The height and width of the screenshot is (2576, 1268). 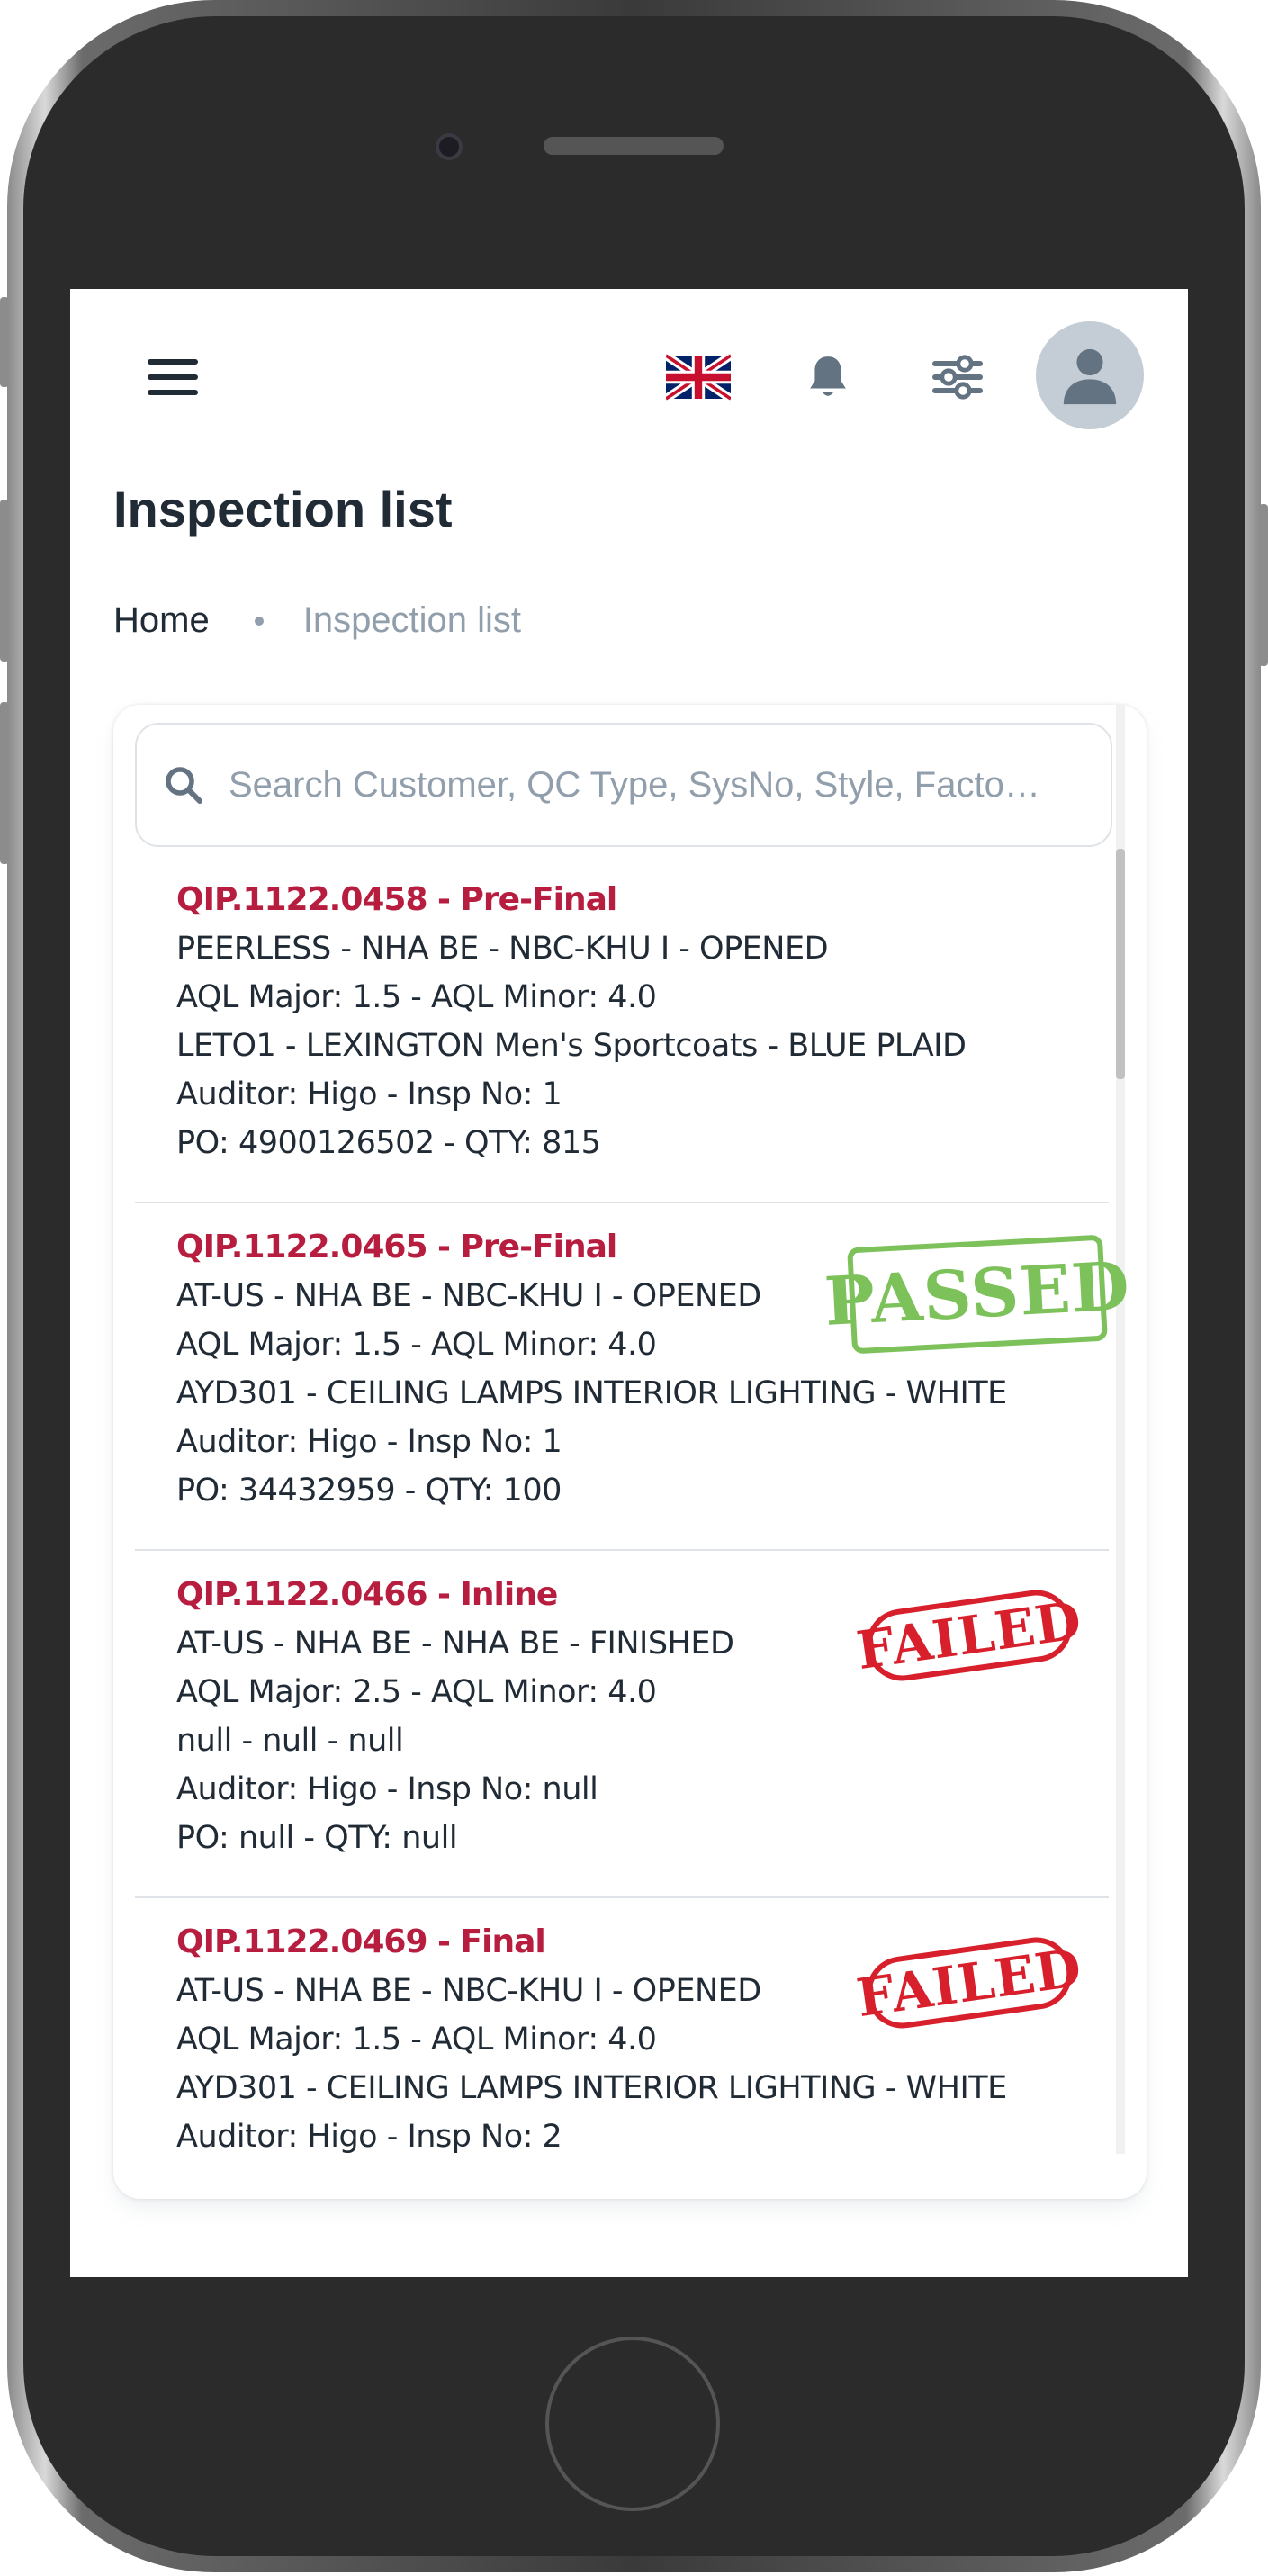 What do you see at coordinates (183, 784) in the screenshot?
I see `search-icon` at bounding box center [183, 784].